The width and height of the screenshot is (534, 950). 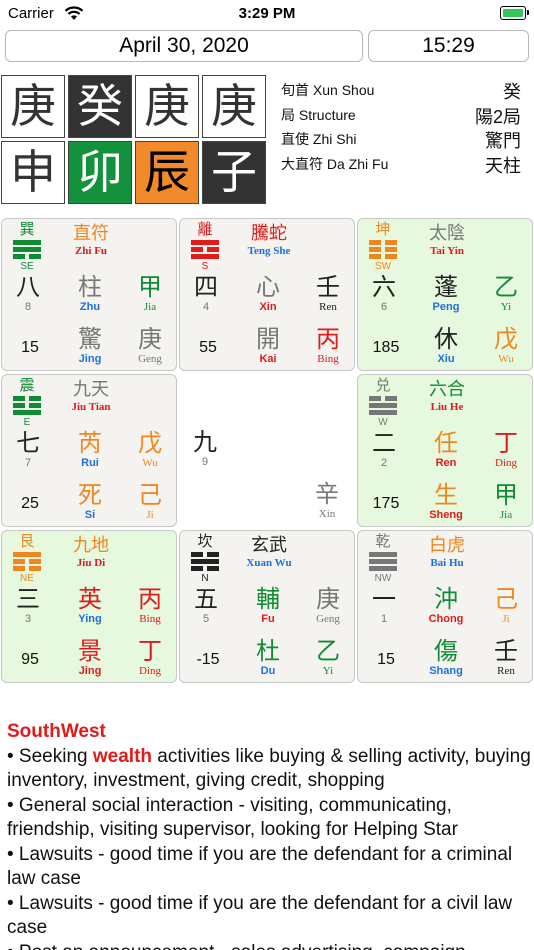 I want to click on info-value: 天柱, so click(x=503, y=165).